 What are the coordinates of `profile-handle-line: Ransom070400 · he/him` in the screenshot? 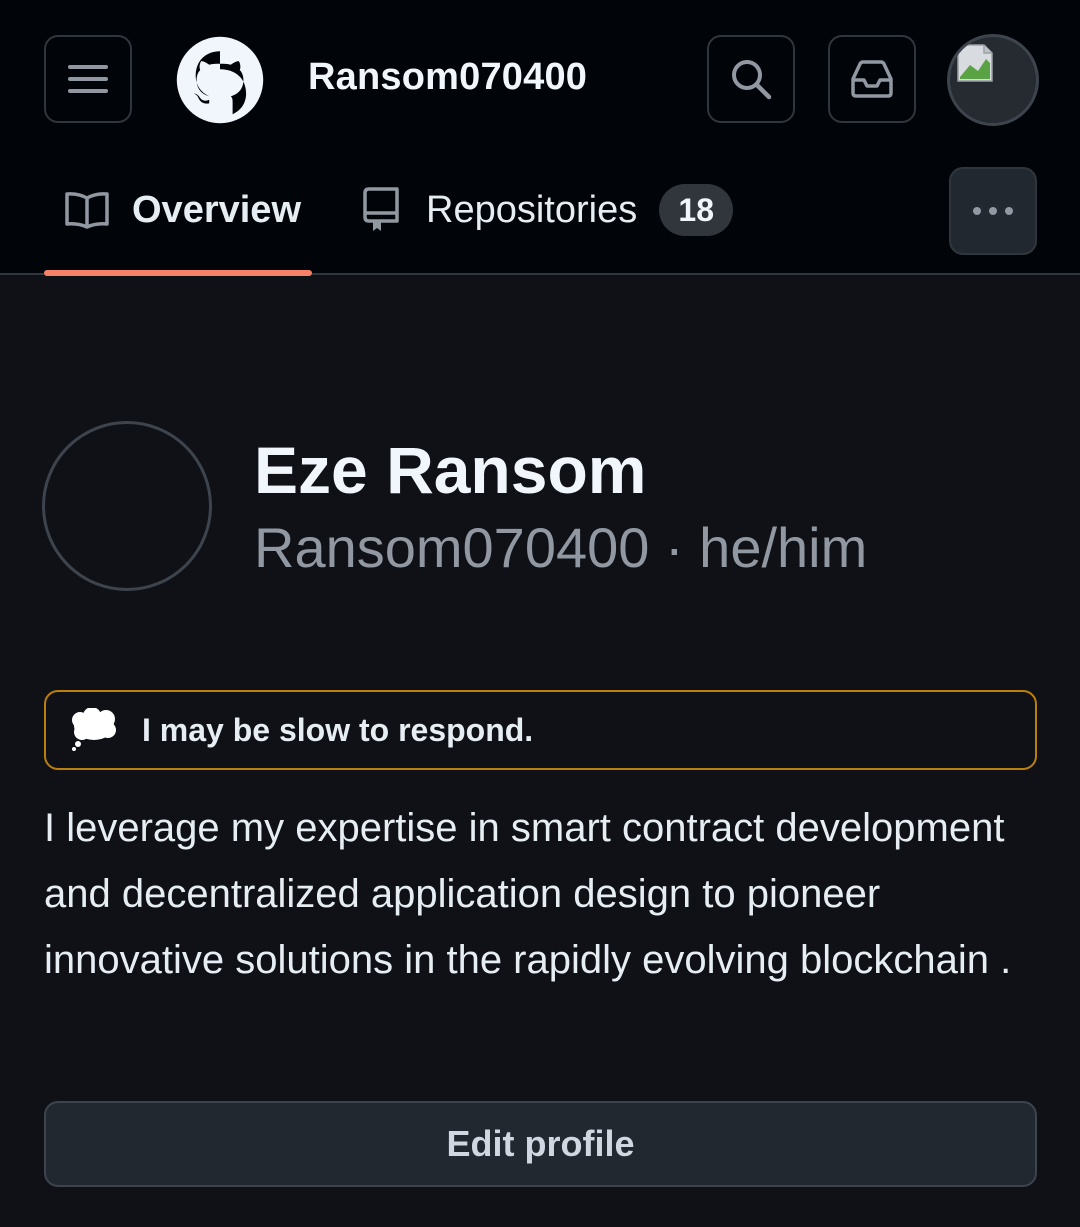 It's located at (560, 547).